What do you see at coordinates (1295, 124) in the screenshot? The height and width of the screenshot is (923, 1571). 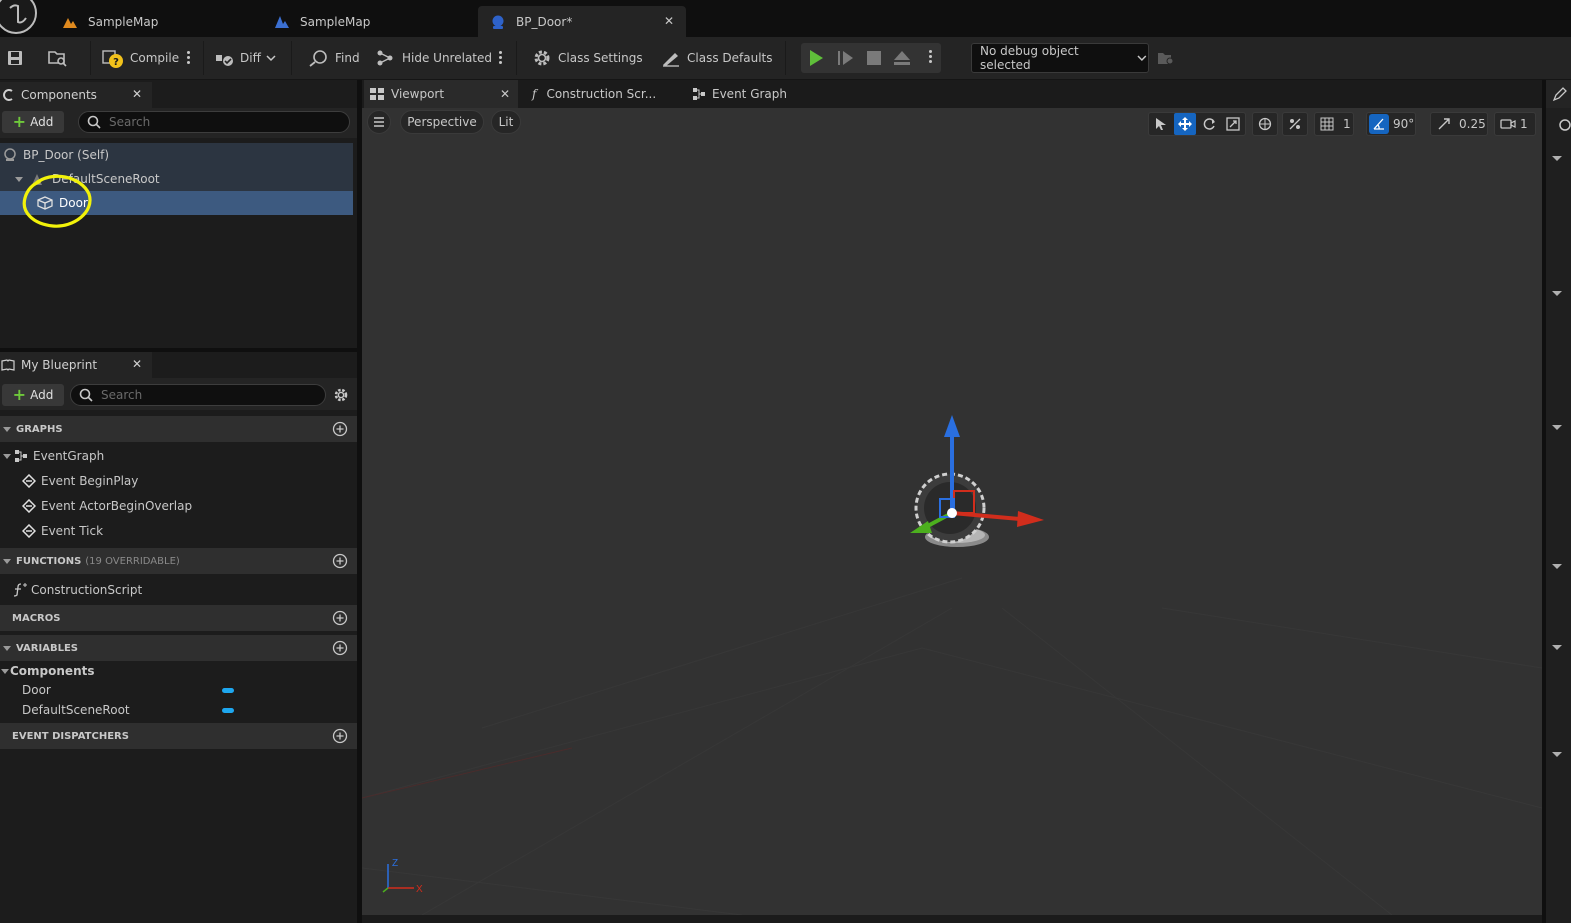 I see `surface-snapping-button` at bounding box center [1295, 124].